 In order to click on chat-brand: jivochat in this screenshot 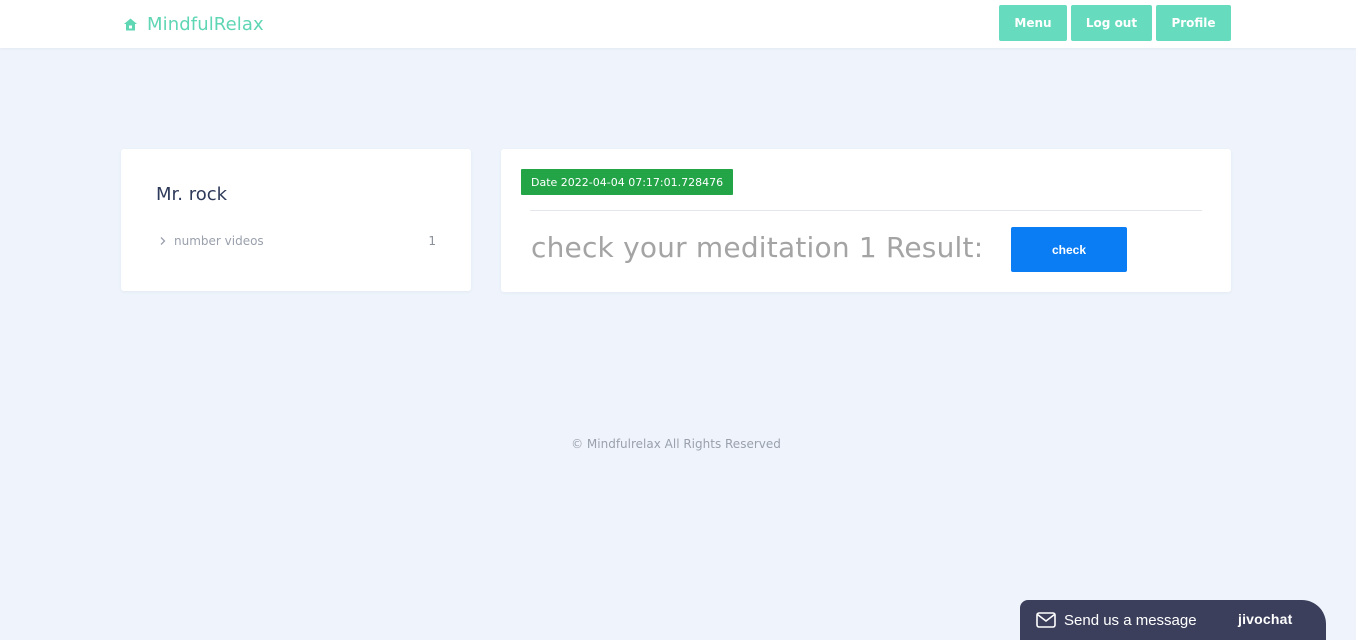, I will do `click(1265, 619)`.